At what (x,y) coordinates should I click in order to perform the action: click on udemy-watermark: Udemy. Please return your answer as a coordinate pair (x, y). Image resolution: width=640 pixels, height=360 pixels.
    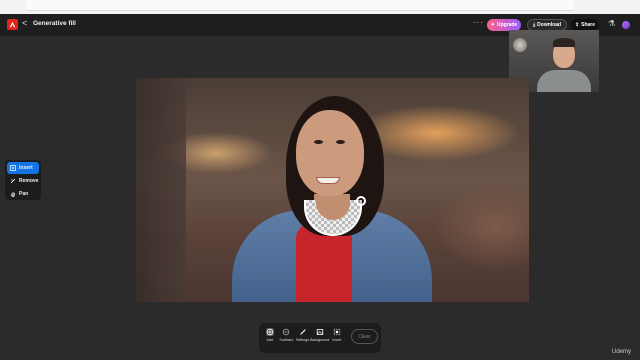
    Looking at the image, I should click on (622, 352).